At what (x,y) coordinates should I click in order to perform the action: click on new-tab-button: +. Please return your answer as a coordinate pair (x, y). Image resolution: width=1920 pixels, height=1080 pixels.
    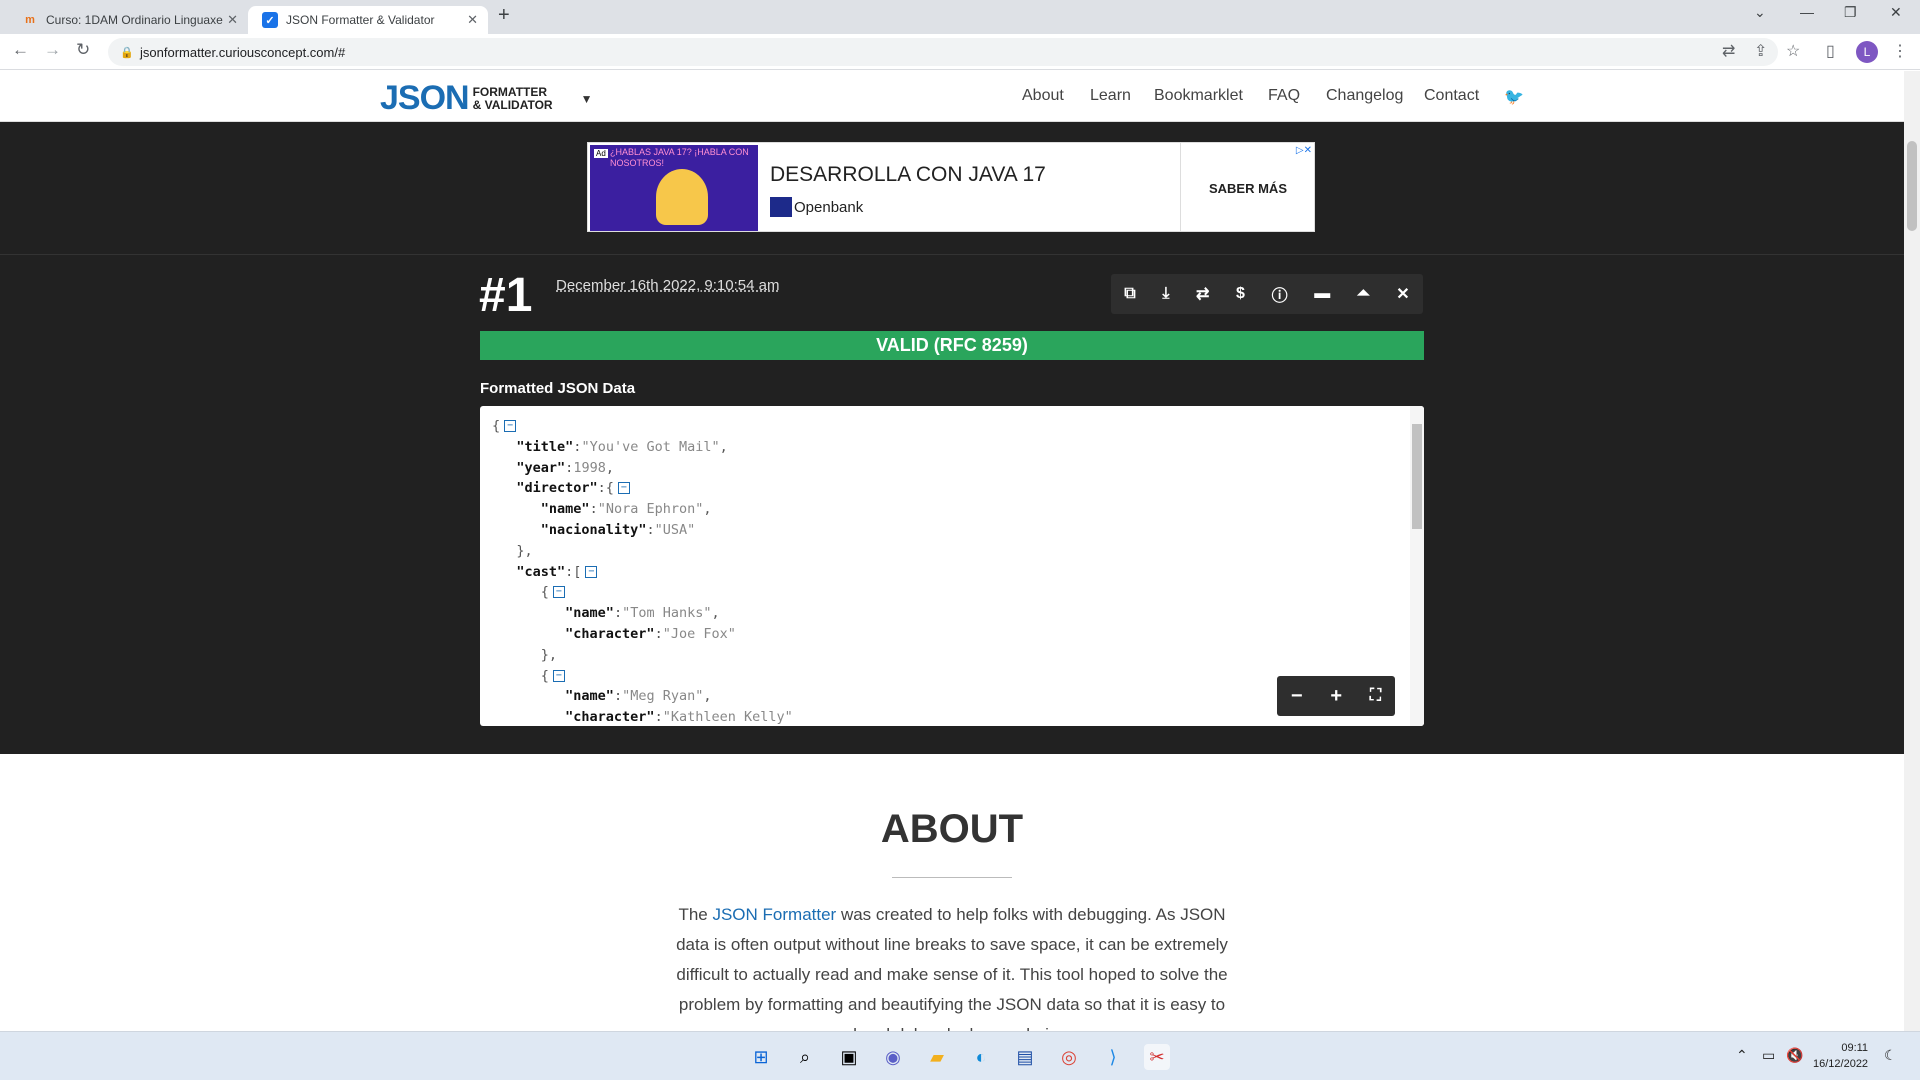
    Looking at the image, I should click on (504, 15).